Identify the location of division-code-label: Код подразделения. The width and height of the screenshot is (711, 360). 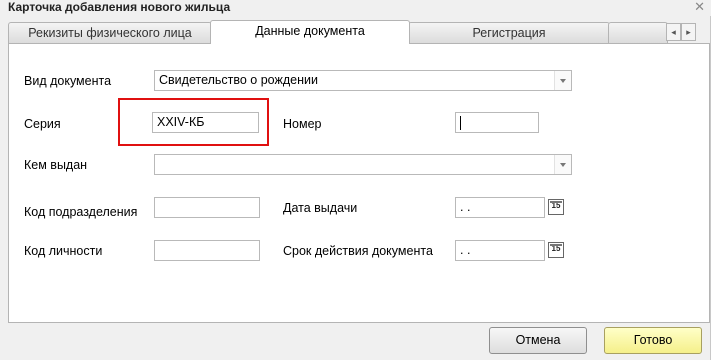
(81, 212).